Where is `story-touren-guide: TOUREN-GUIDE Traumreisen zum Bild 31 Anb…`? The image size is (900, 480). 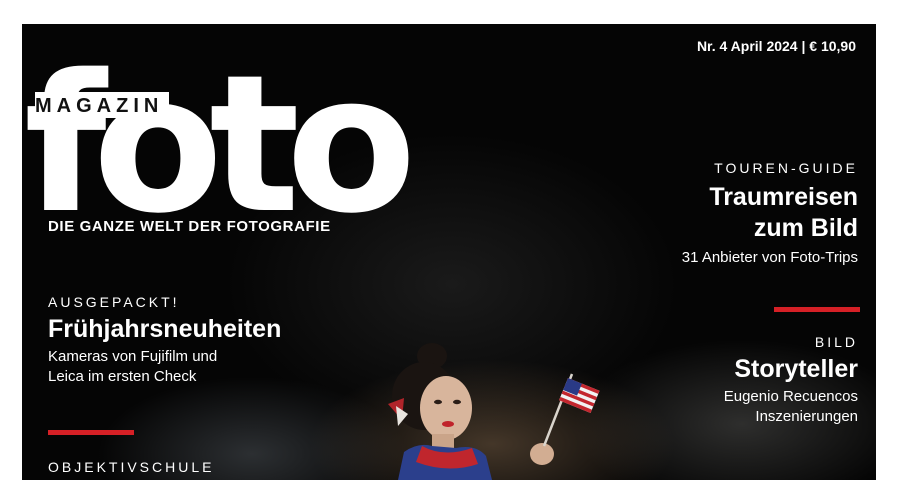
story-touren-guide: TOUREN-GUIDE Traumreisen zum Bild 31 Anb… is located at coordinates (770, 214).